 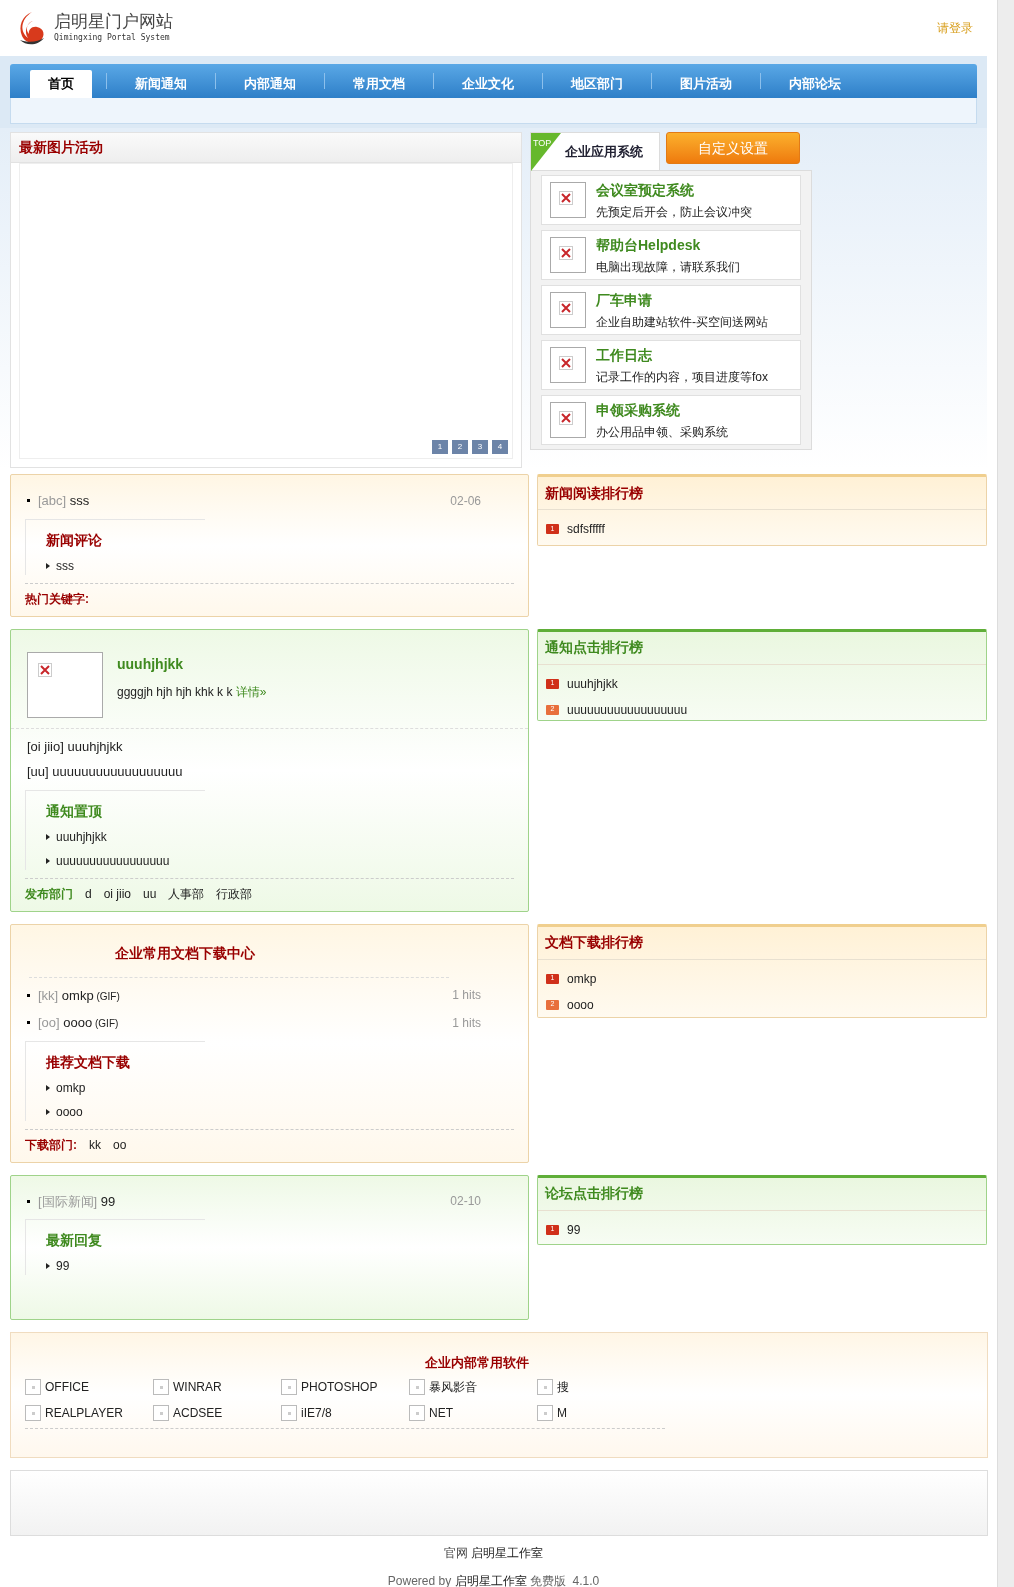 What do you see at coordinates (682, 322) in the screenshot?
I see `app-description: 企业自助建站软件-买空间送网站` at bounding box center [682, 322].